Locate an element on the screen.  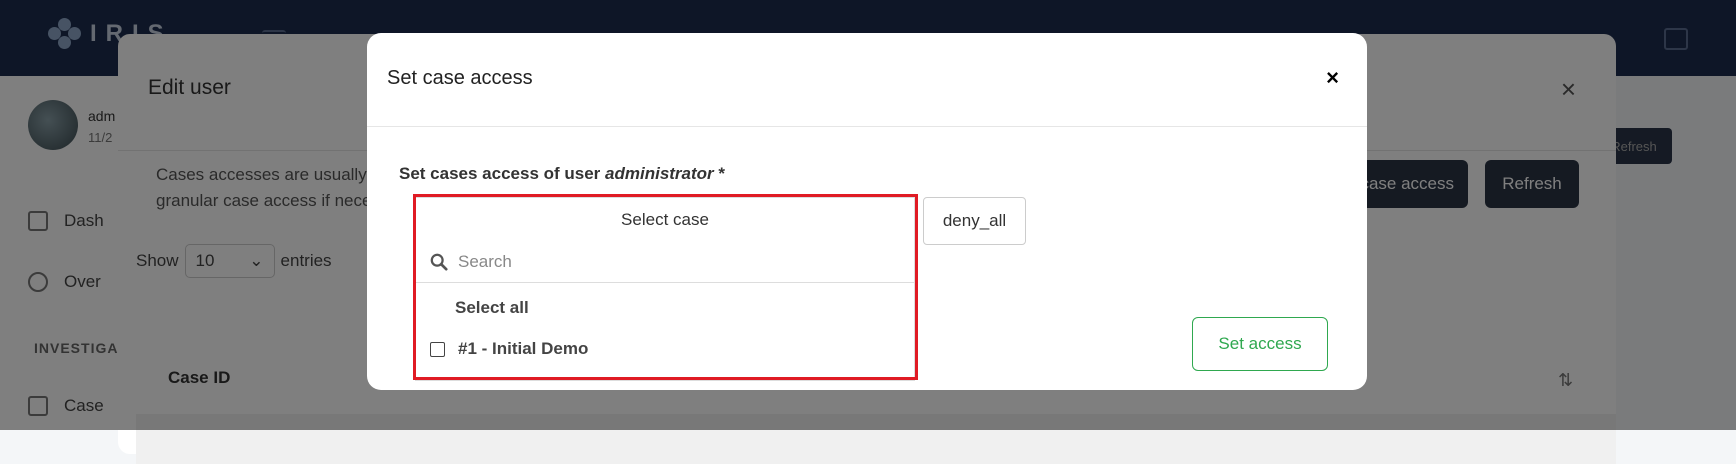
dropdown-search is located at coordinates (666, 262).